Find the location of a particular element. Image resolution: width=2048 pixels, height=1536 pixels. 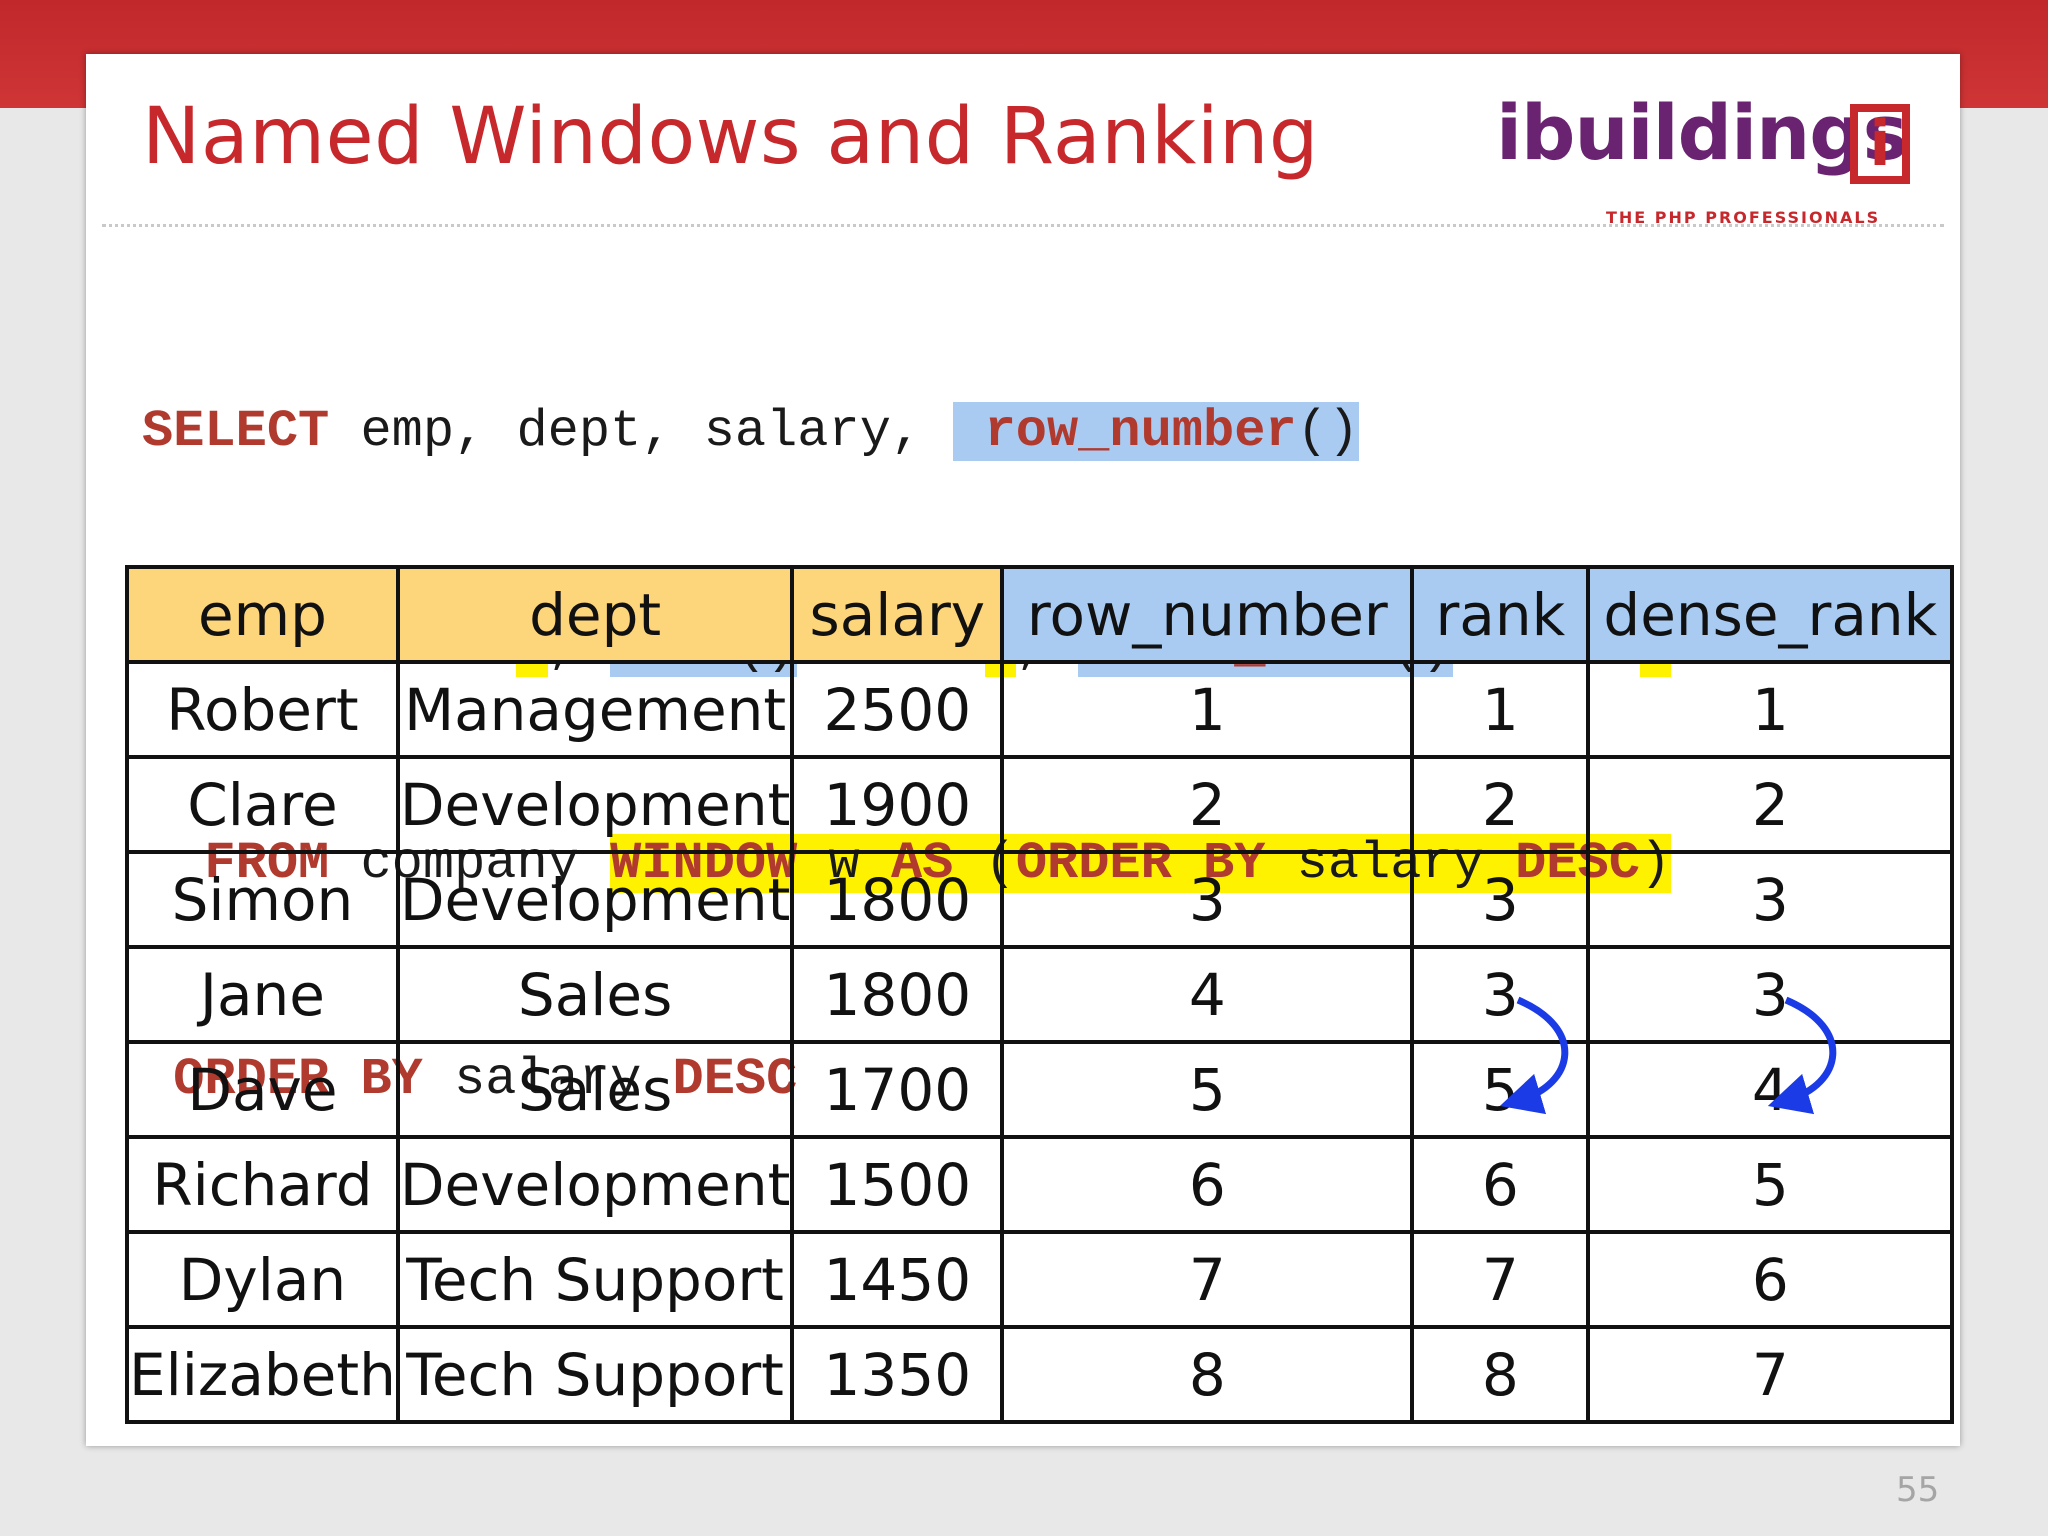

sql-function: row_number is located at coordinates (1140, 431).